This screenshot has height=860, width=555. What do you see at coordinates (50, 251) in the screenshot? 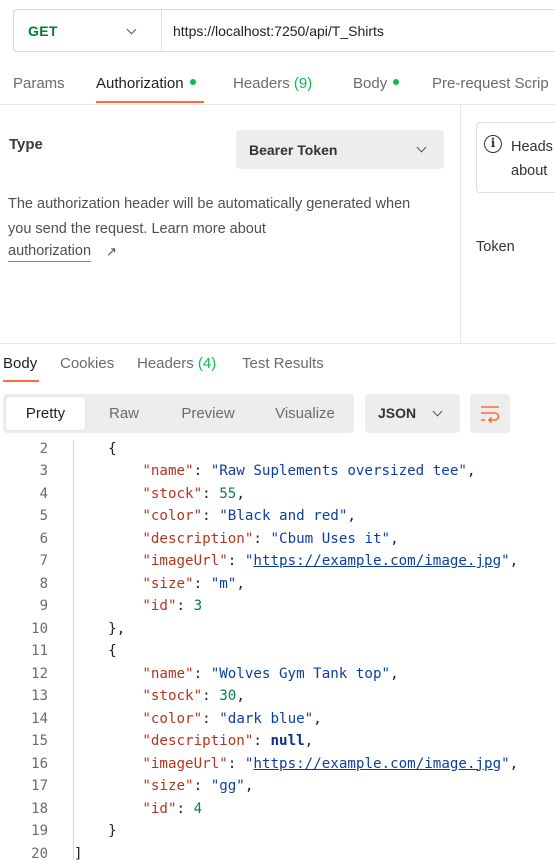
I see `authorization-link: authorization` at bounding box center [50, 251].